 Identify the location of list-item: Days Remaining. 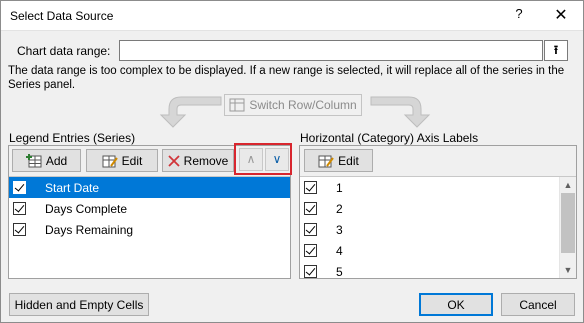
(149, 229).